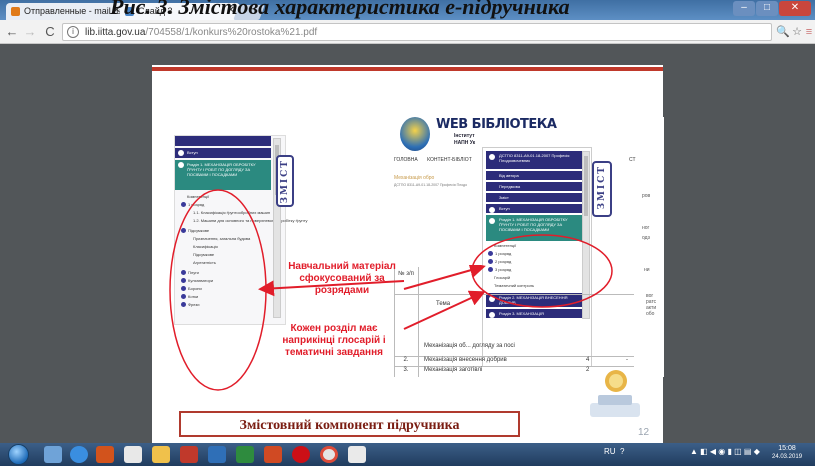 Image resolution: width=815 pixels, height=466 pixels. I want to click on edge-text: обо, so click(650, 314).